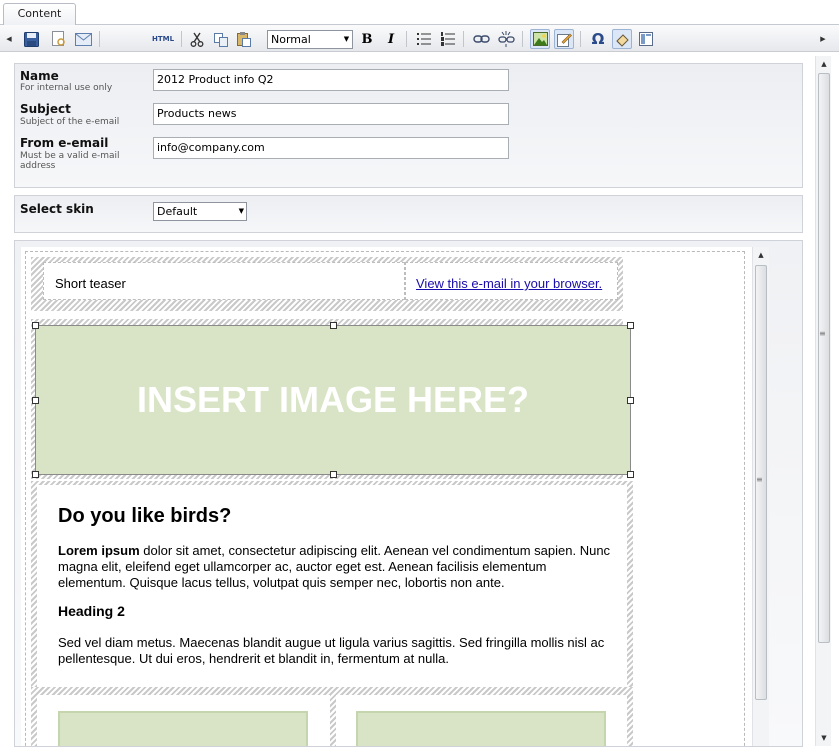  I want to click on from-email-label: From e-email, so click(64, 143).